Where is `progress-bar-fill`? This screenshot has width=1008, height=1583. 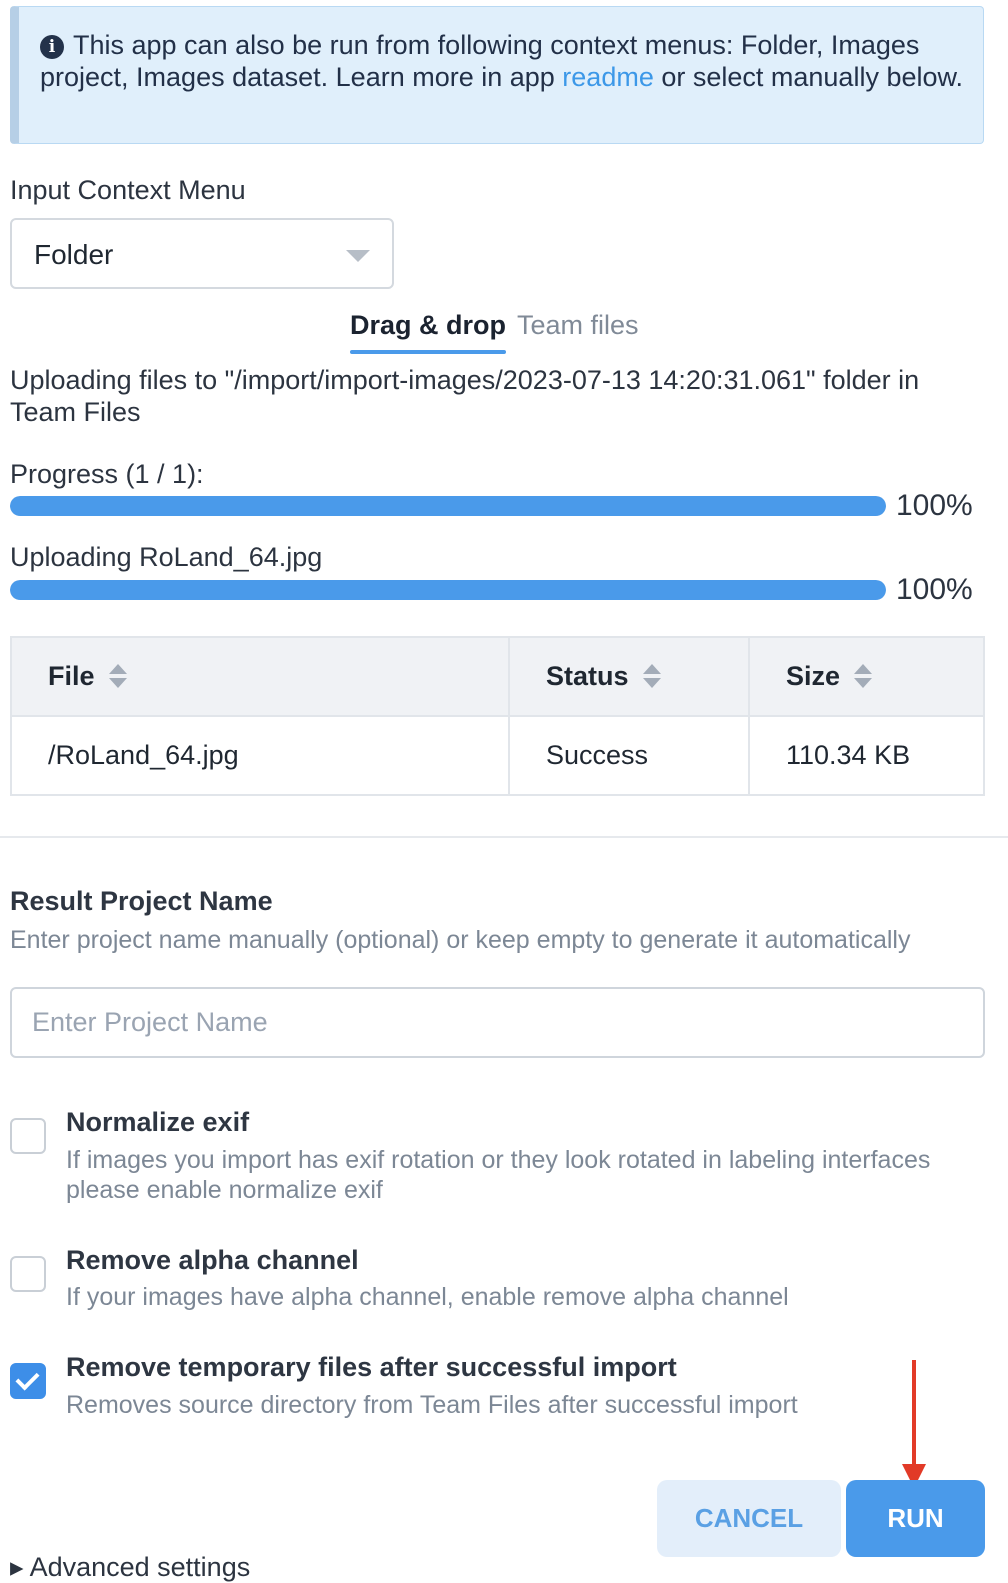 progress-bar-fill is located at coordinates (448, 506).